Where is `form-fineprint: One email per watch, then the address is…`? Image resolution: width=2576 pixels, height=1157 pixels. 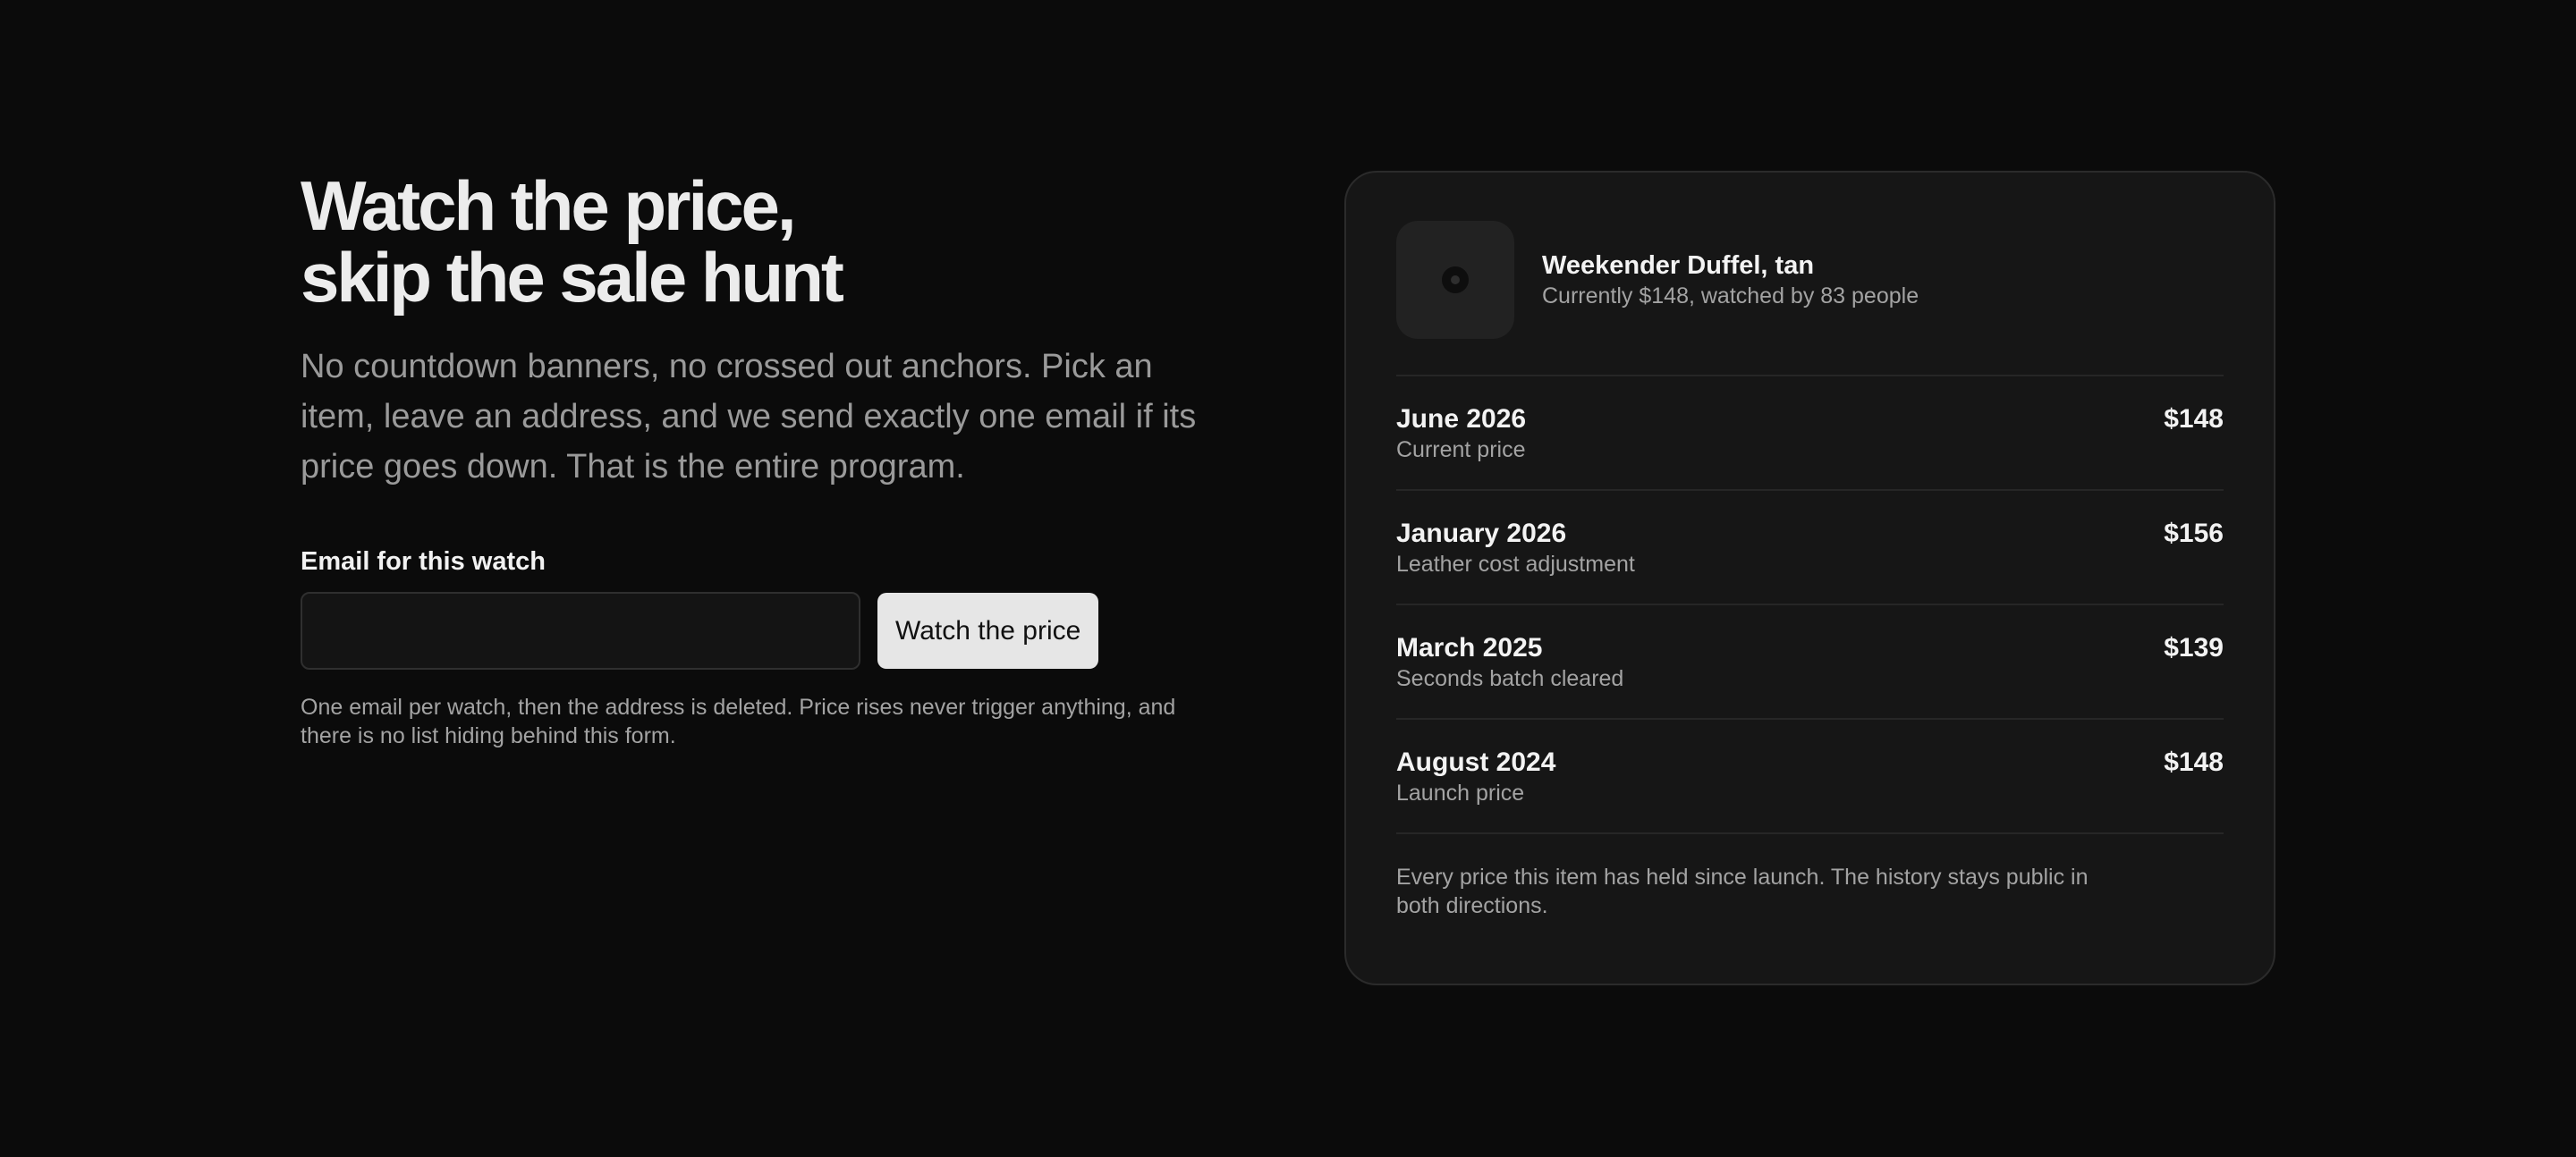 form-fineprint: One email per watch, then the address is… is located at coordinates (738, 721).